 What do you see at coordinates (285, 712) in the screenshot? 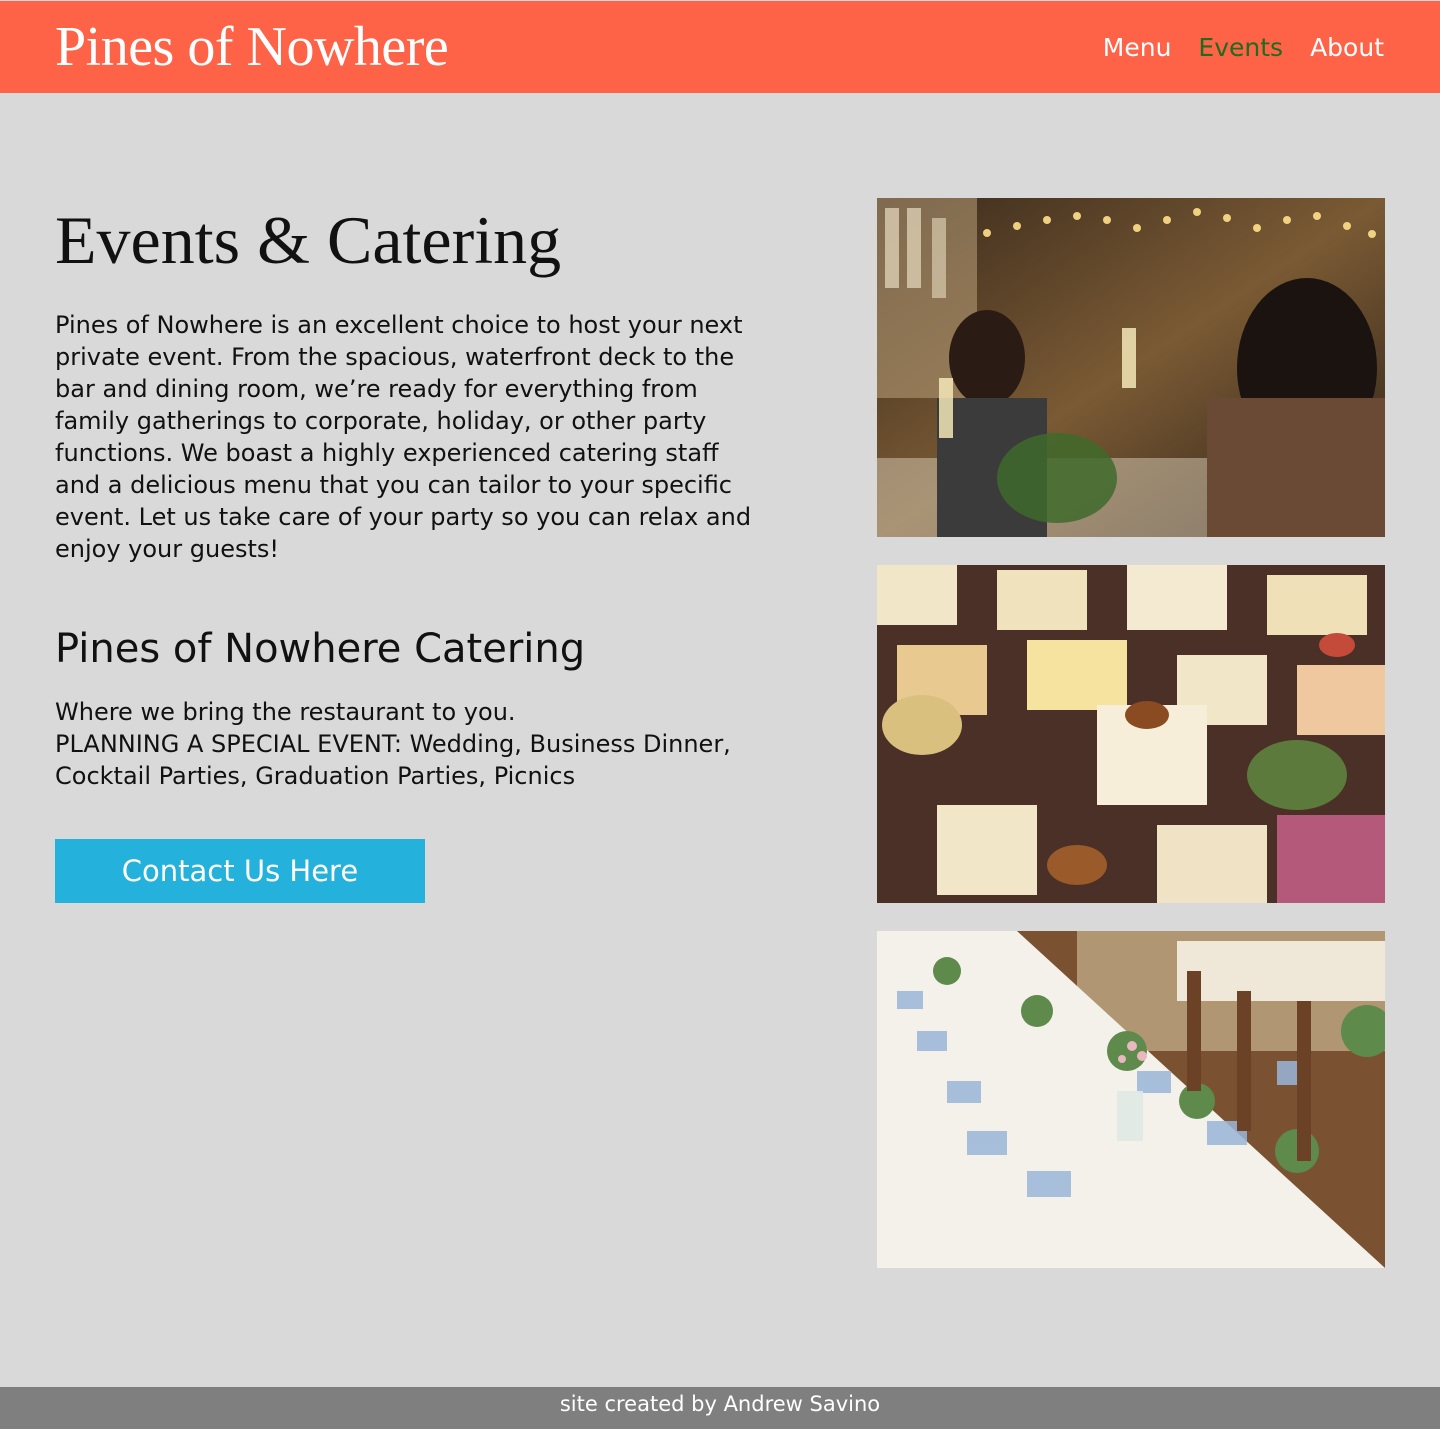
I see `tagline-line: Where we bring the restaurant to you.` at bounding box center [285, 712].